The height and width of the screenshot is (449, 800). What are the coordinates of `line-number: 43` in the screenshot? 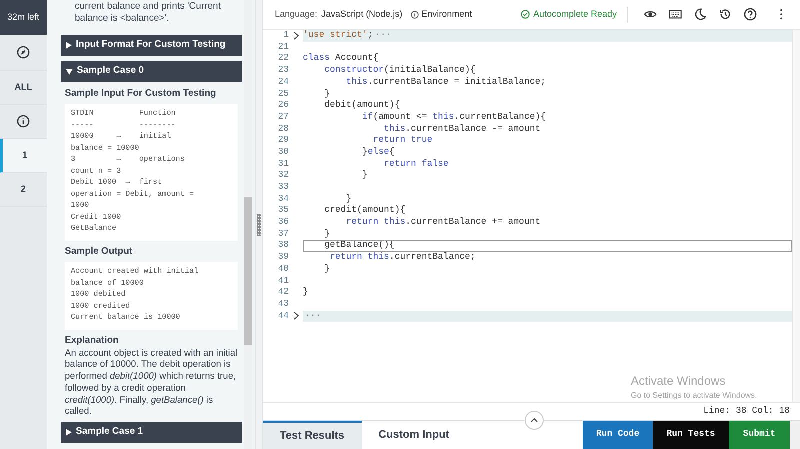 It's located at (283, 304).